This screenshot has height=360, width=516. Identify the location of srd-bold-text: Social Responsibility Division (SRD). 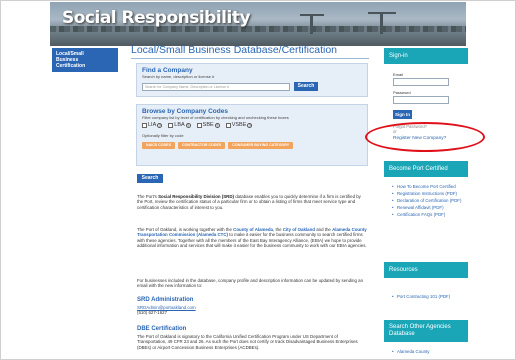
(196, 196).